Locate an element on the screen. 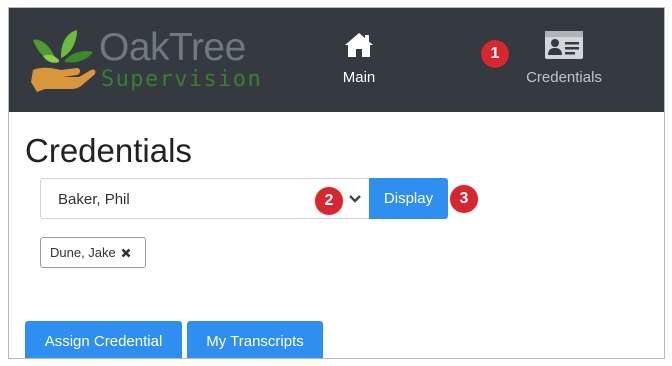  chevron-down-icon is located at coordinates (355, 199).